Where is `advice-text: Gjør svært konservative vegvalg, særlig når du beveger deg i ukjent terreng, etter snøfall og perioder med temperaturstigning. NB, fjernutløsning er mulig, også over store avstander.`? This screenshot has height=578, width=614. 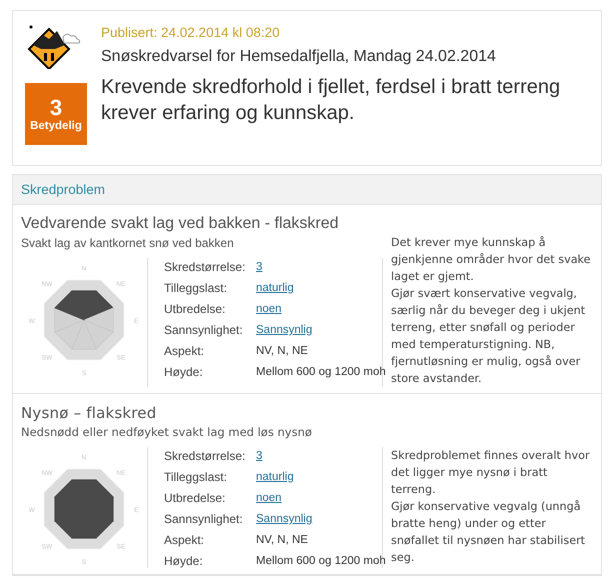
advice-text: Gjør svært konservative vegvalg, særlig når du beveger deg i ukjent terreng, etter snøfall og perioder med temperaturstigning. NB, fjernutløsning er mulig, også over store avstander. is located at coordinates (488, 336).